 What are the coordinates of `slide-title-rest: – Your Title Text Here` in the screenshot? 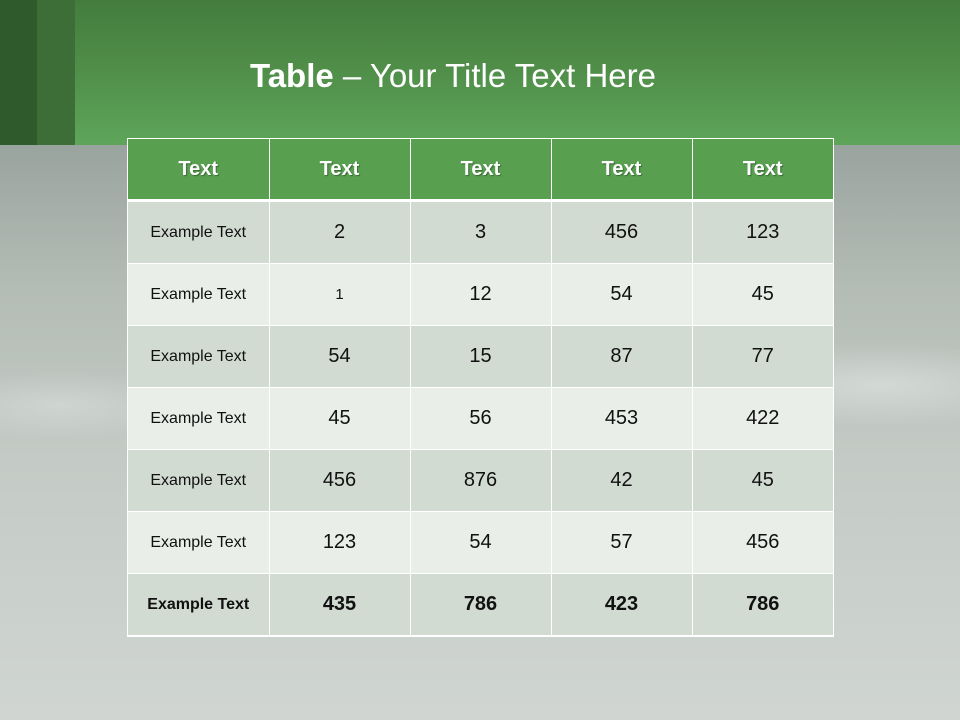 It's located at (494, 75).